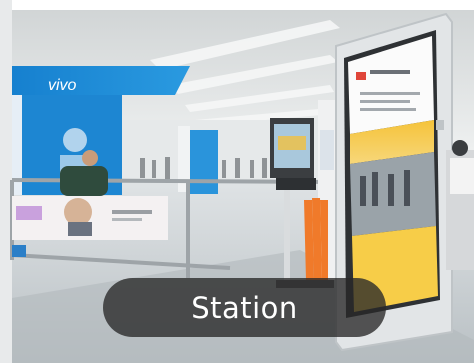  What do you see at coordinates (393, 174) in the screenshot?
I see `kiosk-screen` at bounding box center [393, 174].